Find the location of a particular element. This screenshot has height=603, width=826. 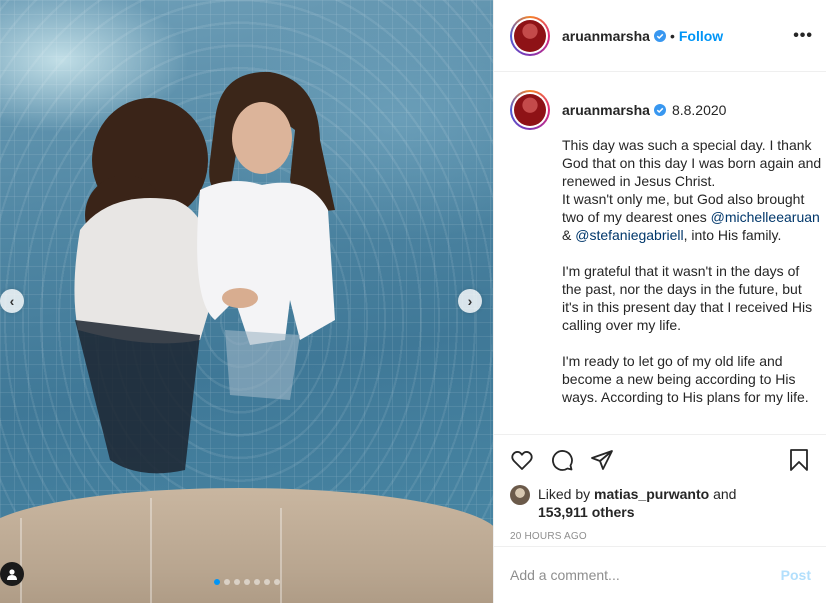

share-icon is located at coordinates (602, 460).